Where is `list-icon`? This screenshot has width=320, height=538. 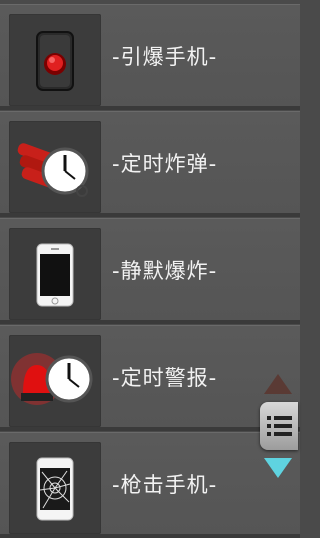 list-icon is located at coordinates (279, 426).